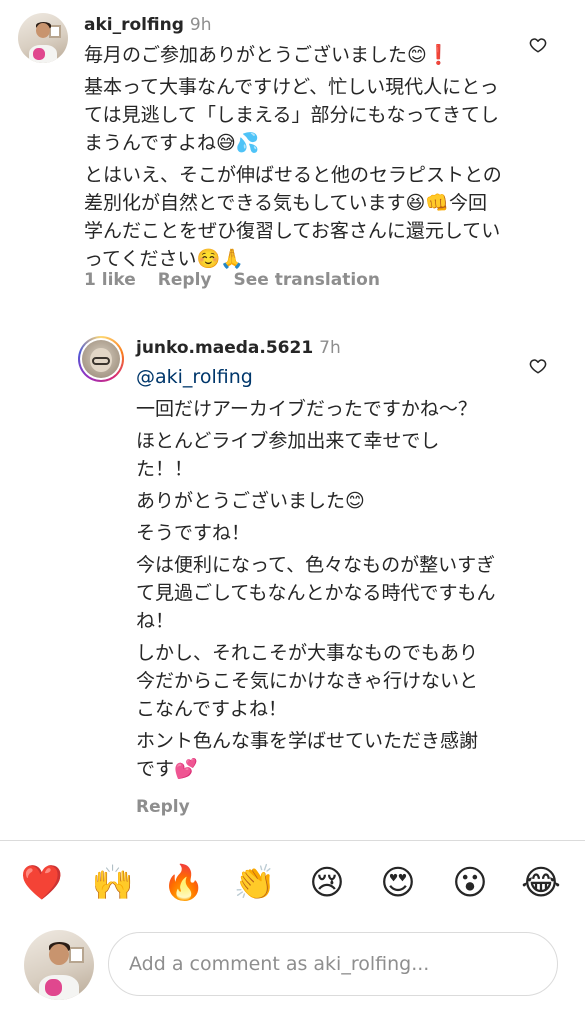 Image resolution: width=585 pixels, height=1024 pixels. Describe the element at coordinates (288, 455) in the screenshot. I see `comment-paragraph: ほとんどライブ参加出来て幸せでした！！` at that location.